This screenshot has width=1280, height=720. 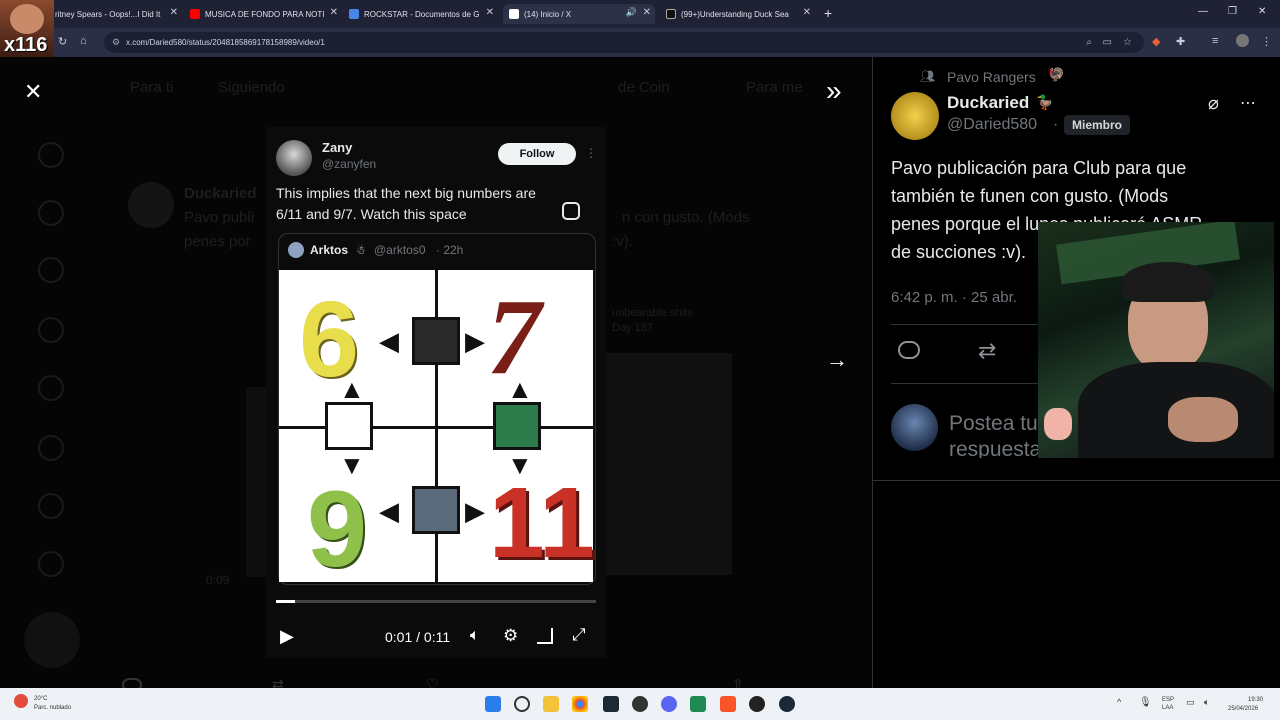 What do you see at coordinates (195, 14) in the screenshot?
I see `youtube-icon` at bounding box center [195, 14].